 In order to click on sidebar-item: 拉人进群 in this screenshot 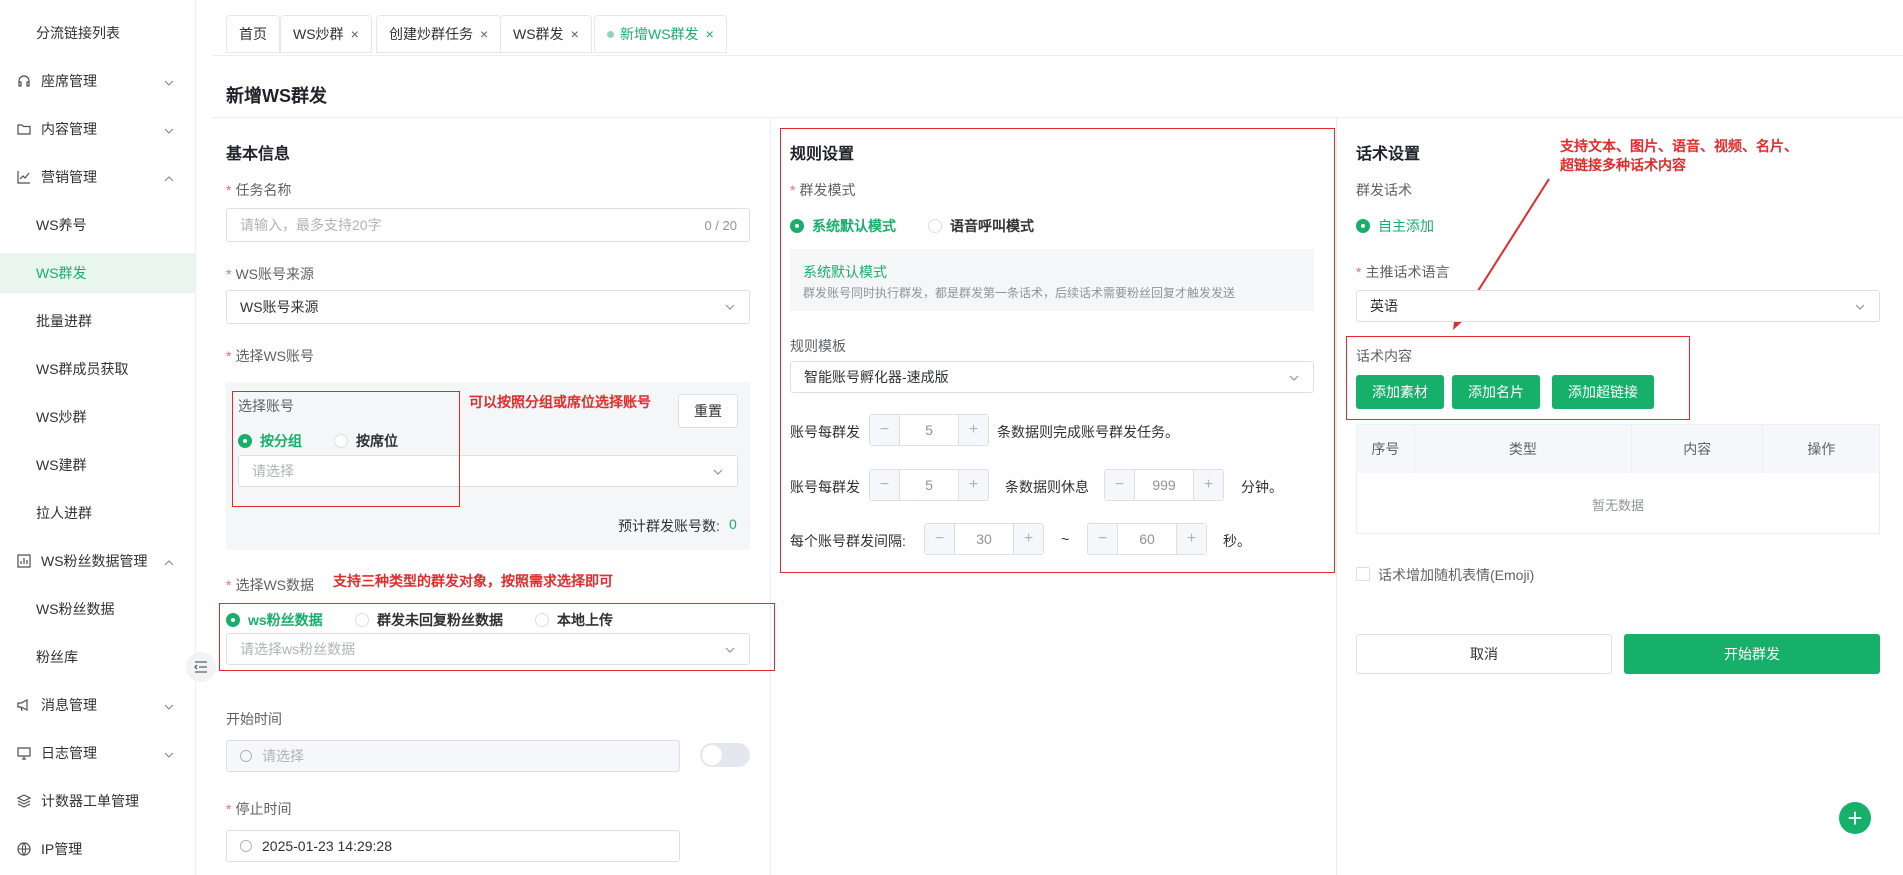, I will do `click(98, 513)`.